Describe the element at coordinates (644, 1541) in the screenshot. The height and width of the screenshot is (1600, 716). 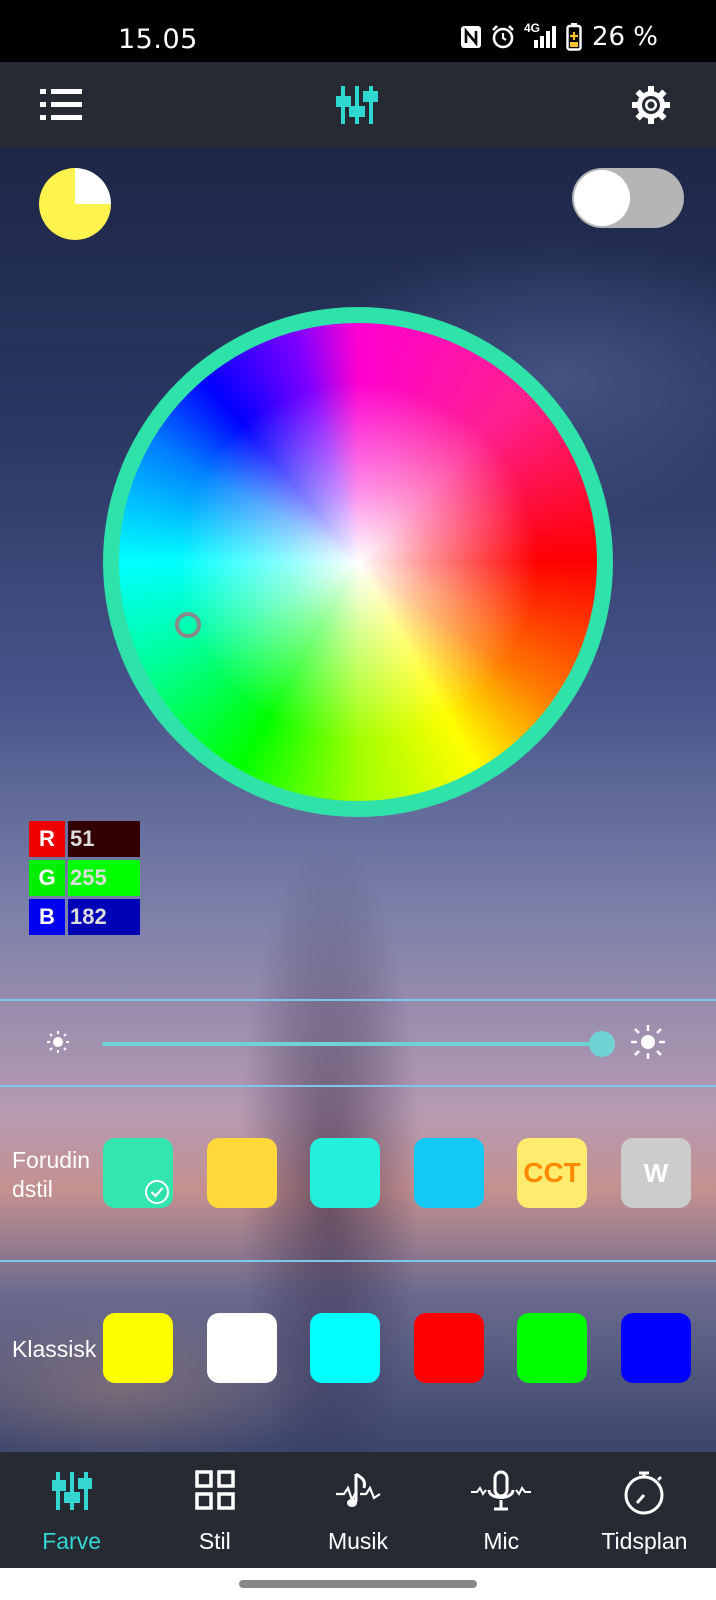
I see `tab-label: Tidsplan` at that location.